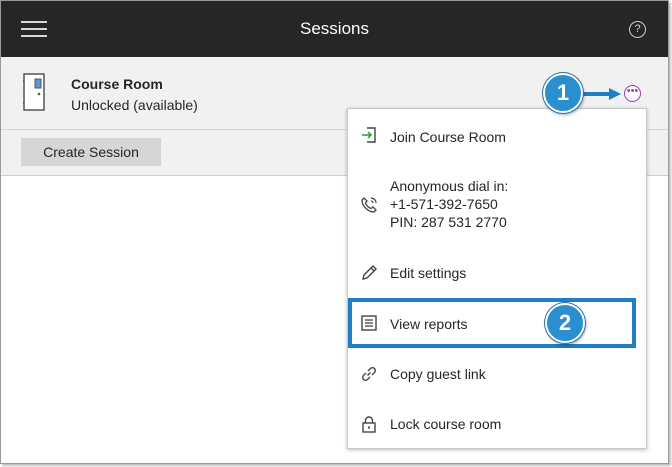 This screenshot has width=672, height=467. I want to click on help-icon: ?, so click(637, 29).